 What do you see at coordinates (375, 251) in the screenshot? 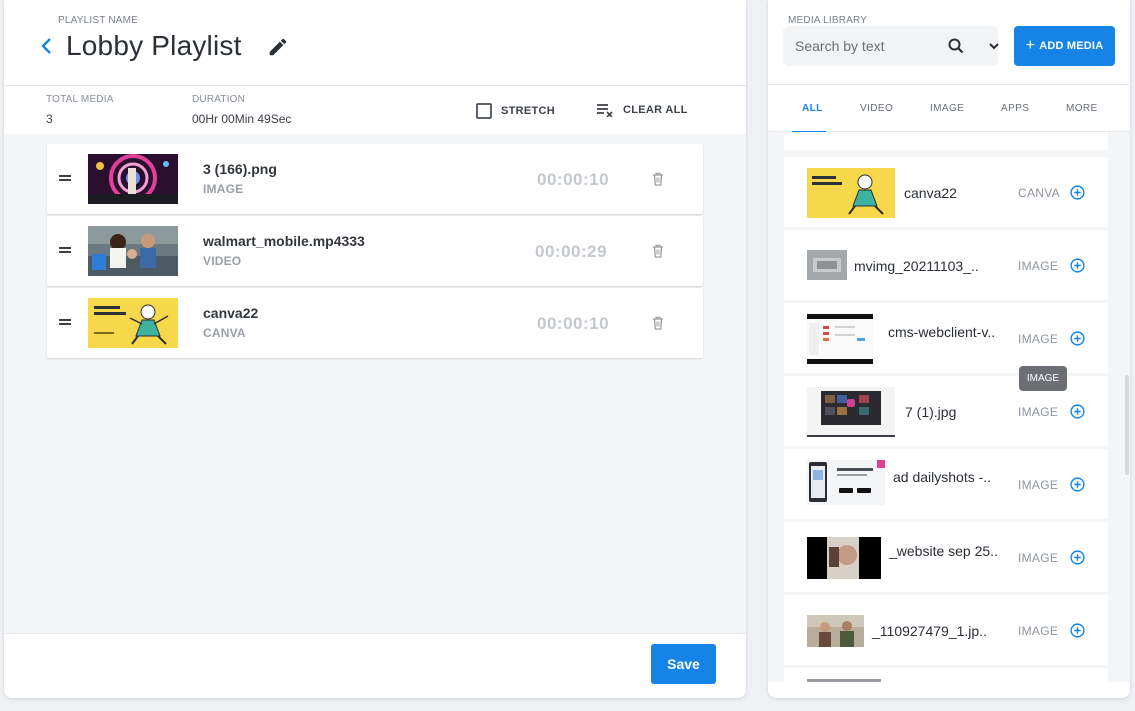
I see `playlist-item: walmart_mobile.mp4333 VIDEO 00:00:29` at bounding box center [375, 251].